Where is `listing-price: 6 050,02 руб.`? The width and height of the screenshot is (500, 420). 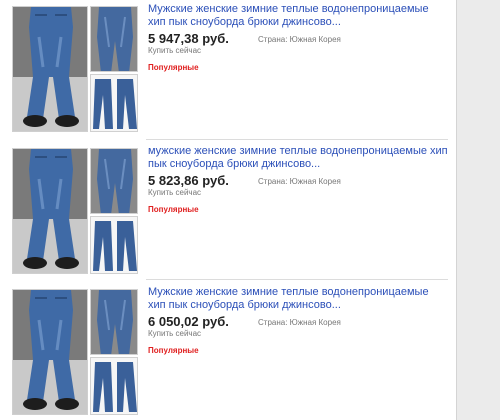 listing-price: 6 050,02 руб. is located at coordinates (188, 321).